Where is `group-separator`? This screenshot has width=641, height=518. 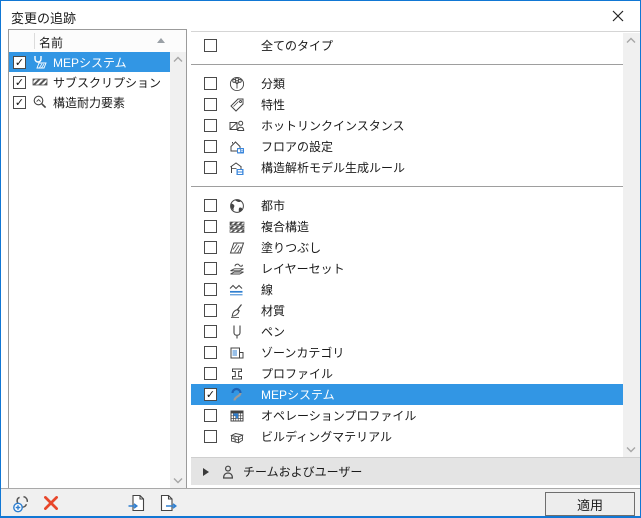
group-separator is located at coordinates (407, 186).